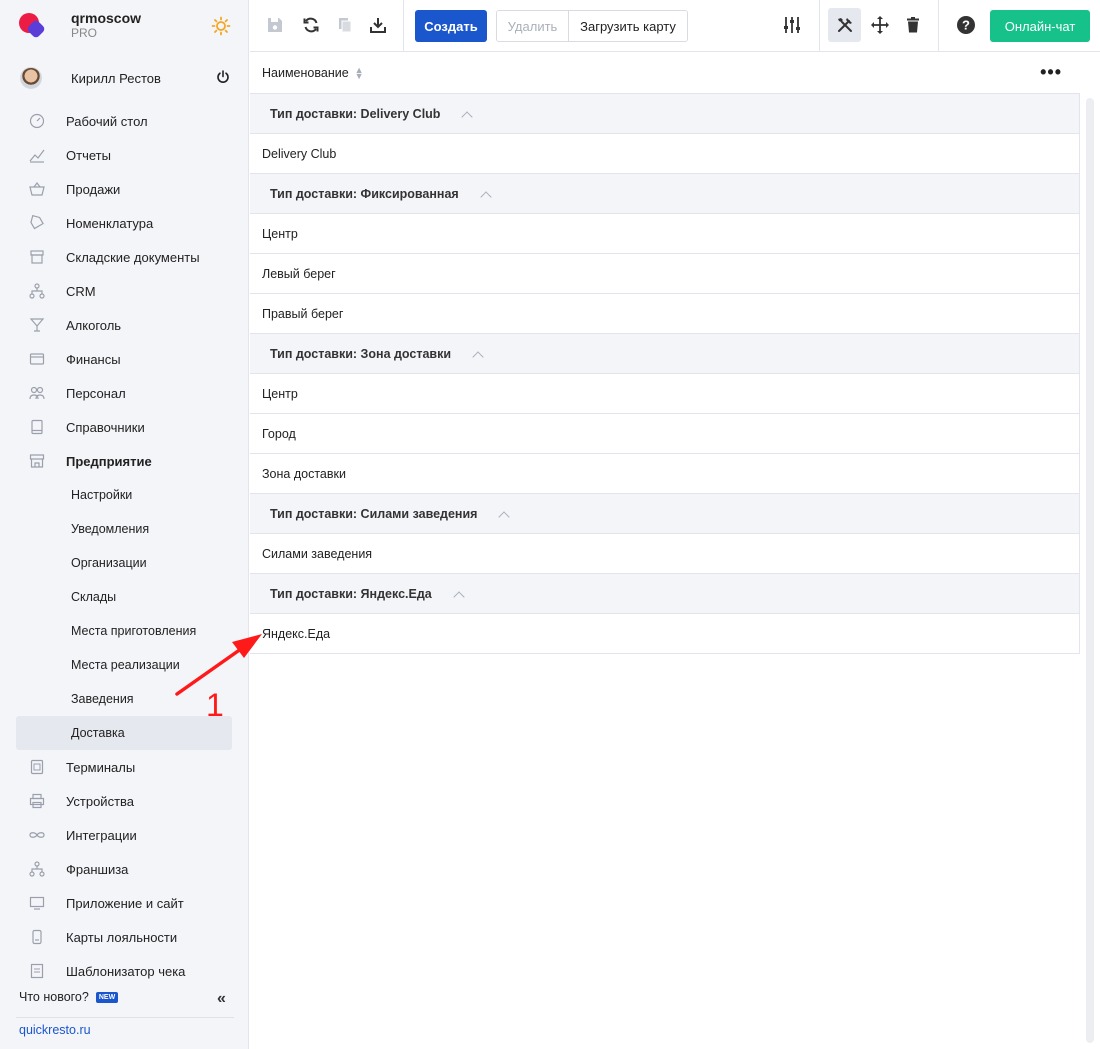 Image resolution: width=1100 pixels, height=1049 pixels. I want to click on sidebar-item-alcohol: Алкоголь, so click(124, 325).